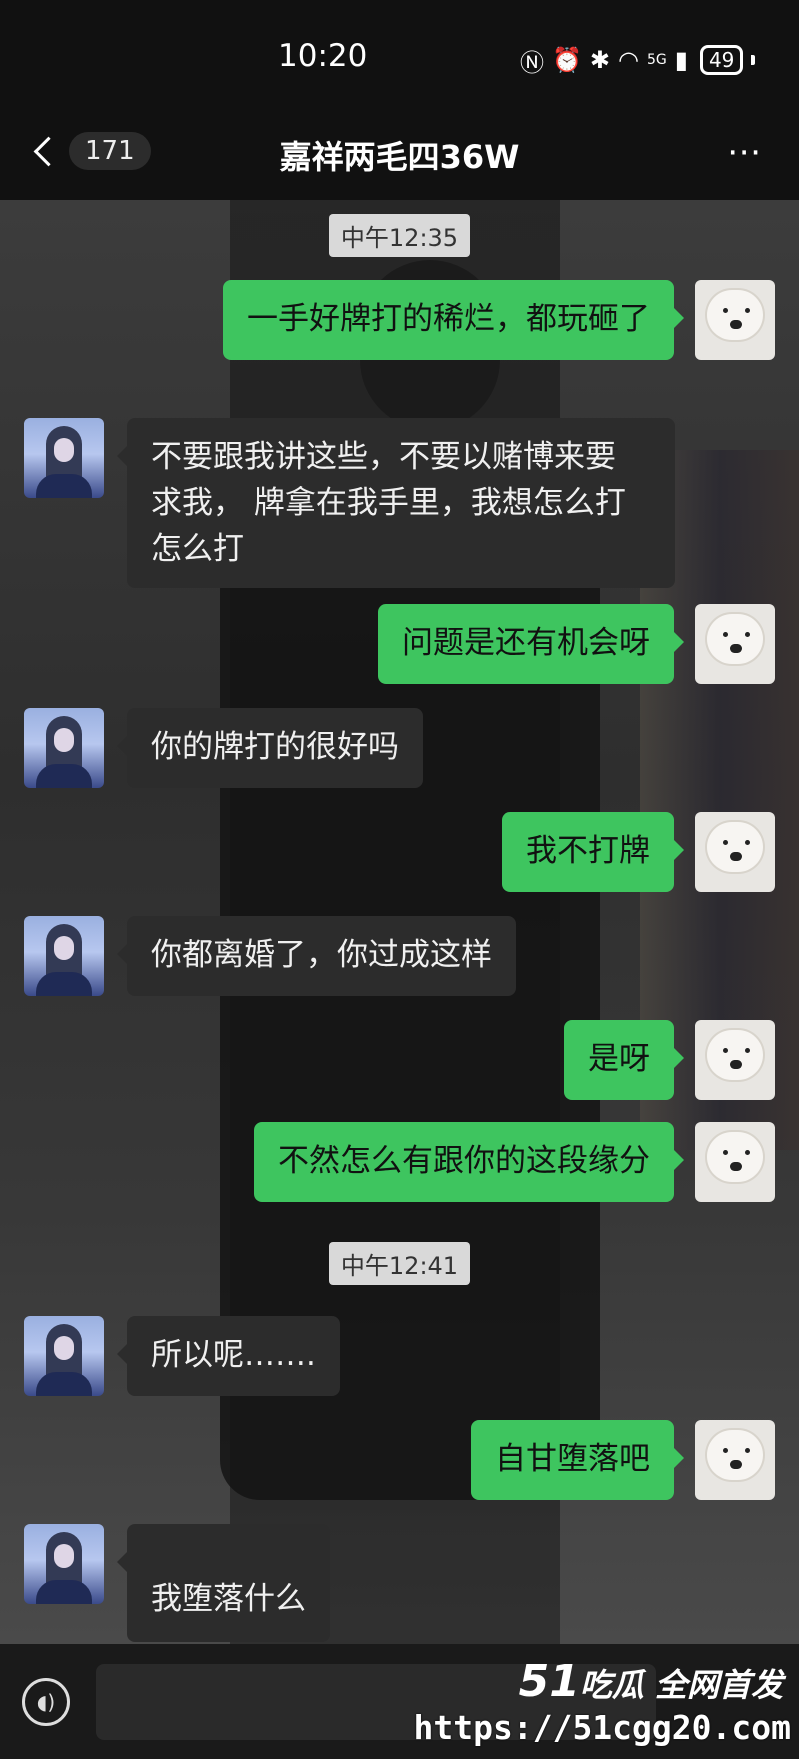 The image size is (799, 1759). What do you see at coordinates (399, 59) in the screenshot?
I see `status-bar: 10:20 Ⓝ ⏰ ✱ ◠ 5G ▮ 49` at bounding box center [399, 59].